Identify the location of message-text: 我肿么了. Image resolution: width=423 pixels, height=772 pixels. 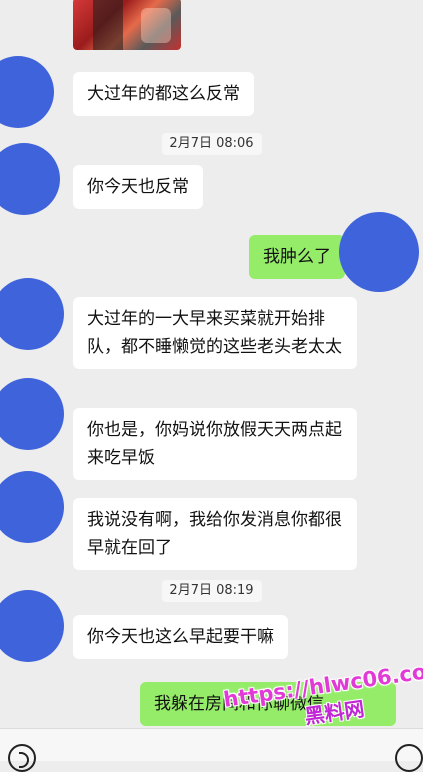
(297, 257).